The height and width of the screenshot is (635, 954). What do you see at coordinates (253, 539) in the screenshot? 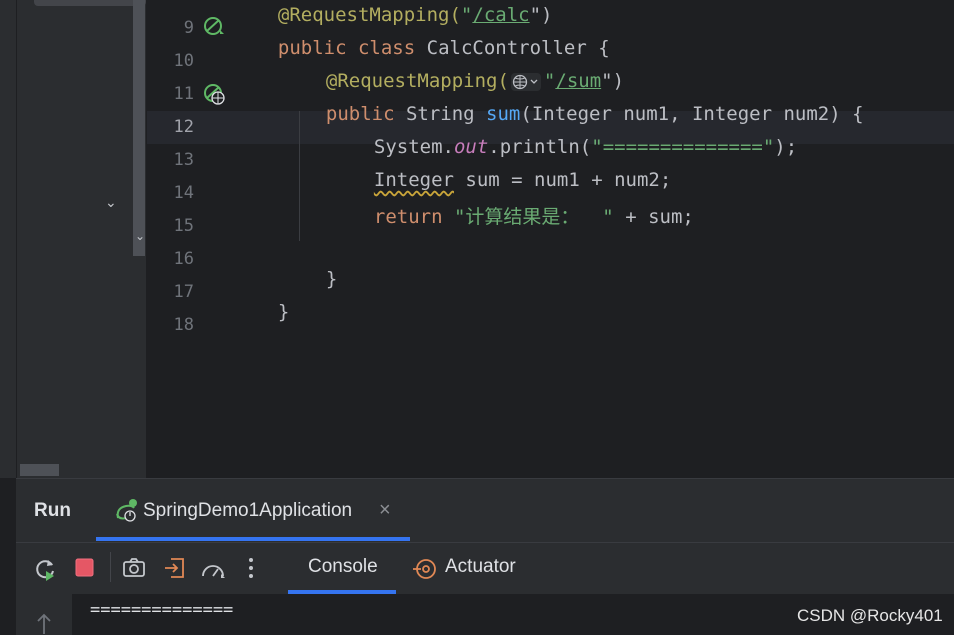
I see `active-tab-indicator` at bounding box center [253, 539].